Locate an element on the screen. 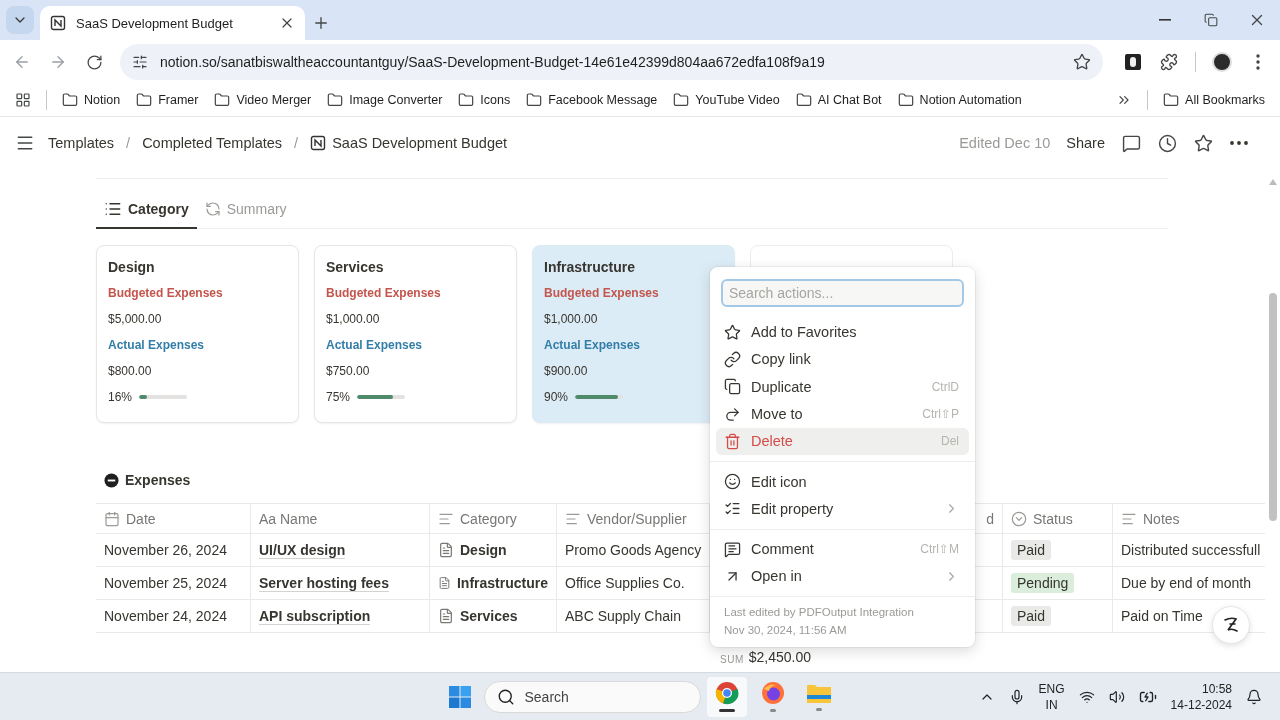  arrow-right-icon is located at coordinates (58, 62).